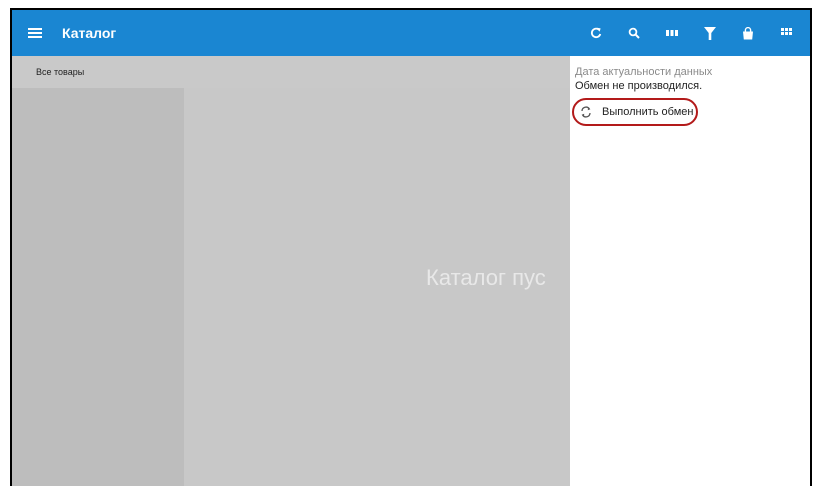  I want to click on refresh-icon, so click(596, 33).